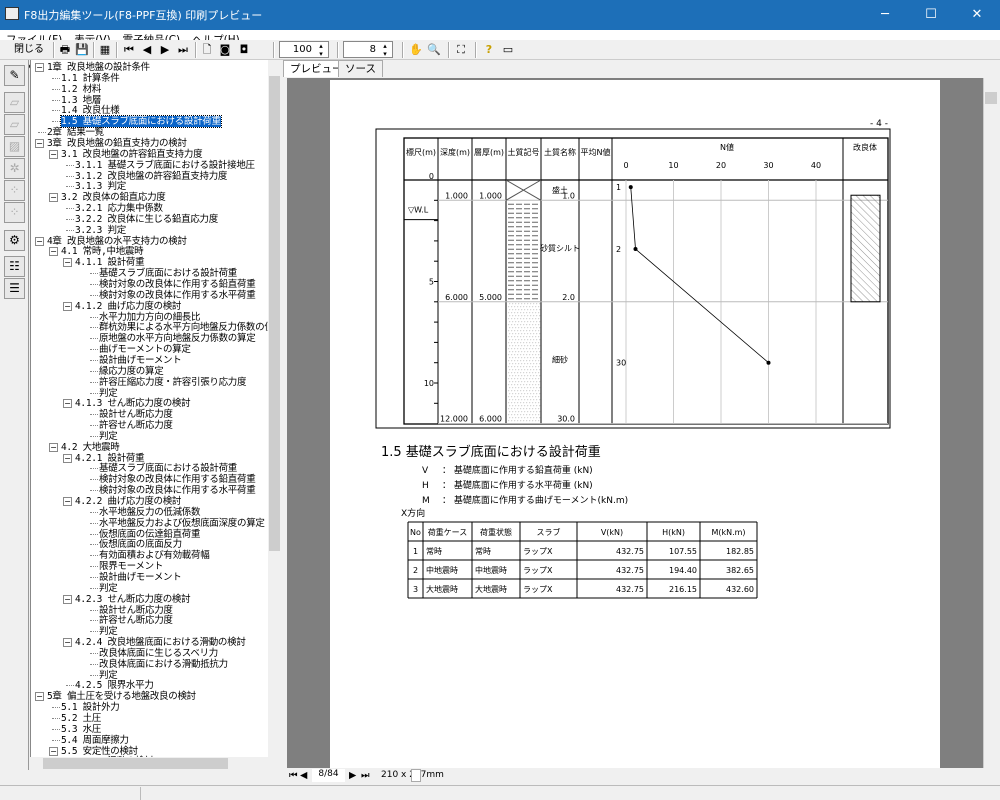  What do you see at coordinates (183, 50) in the screenshot?
I see `last-page-icon: ⏭` at bounding box center [183, 50].